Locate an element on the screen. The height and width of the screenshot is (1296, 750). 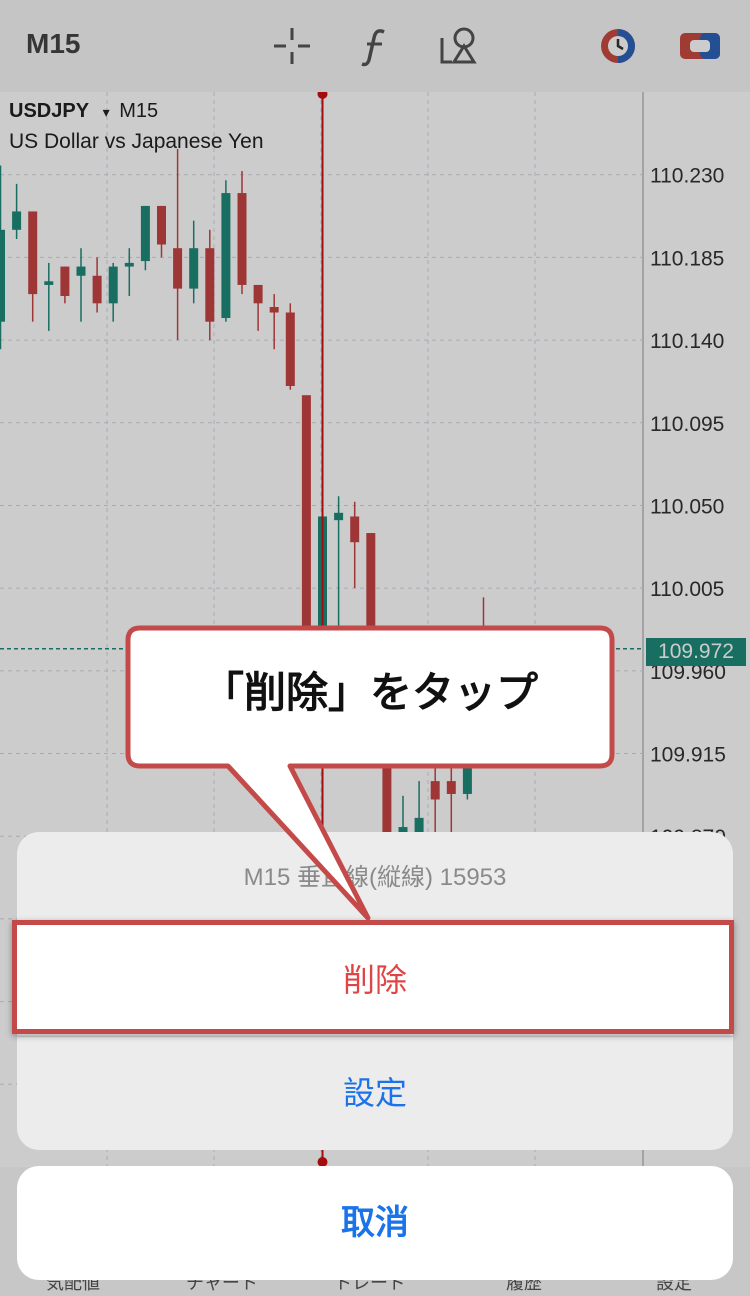
cancel-button: 取消 is located at coordinates (375, 1223).